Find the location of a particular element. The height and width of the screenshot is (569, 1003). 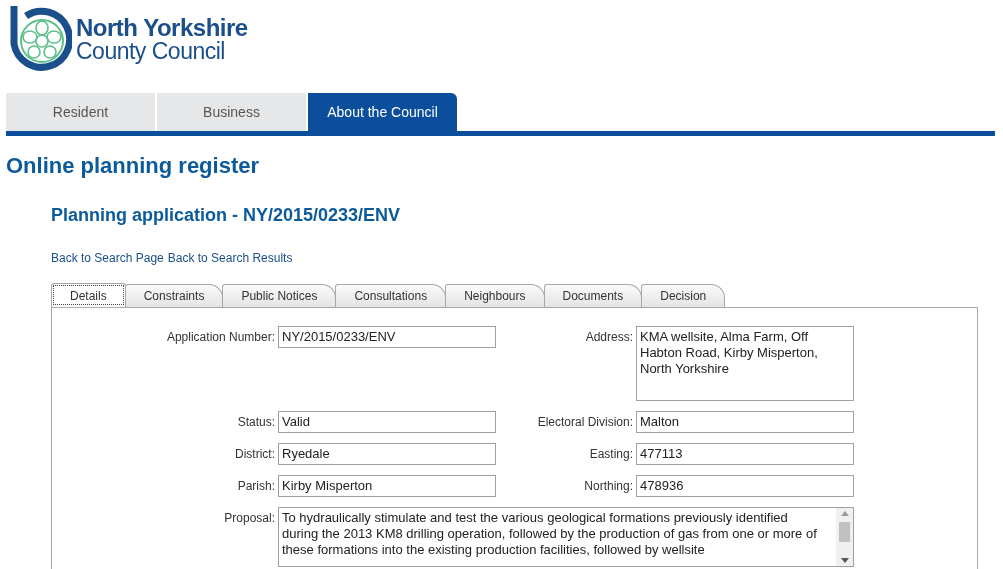

tab: Details is located at coordinates (88, 295).